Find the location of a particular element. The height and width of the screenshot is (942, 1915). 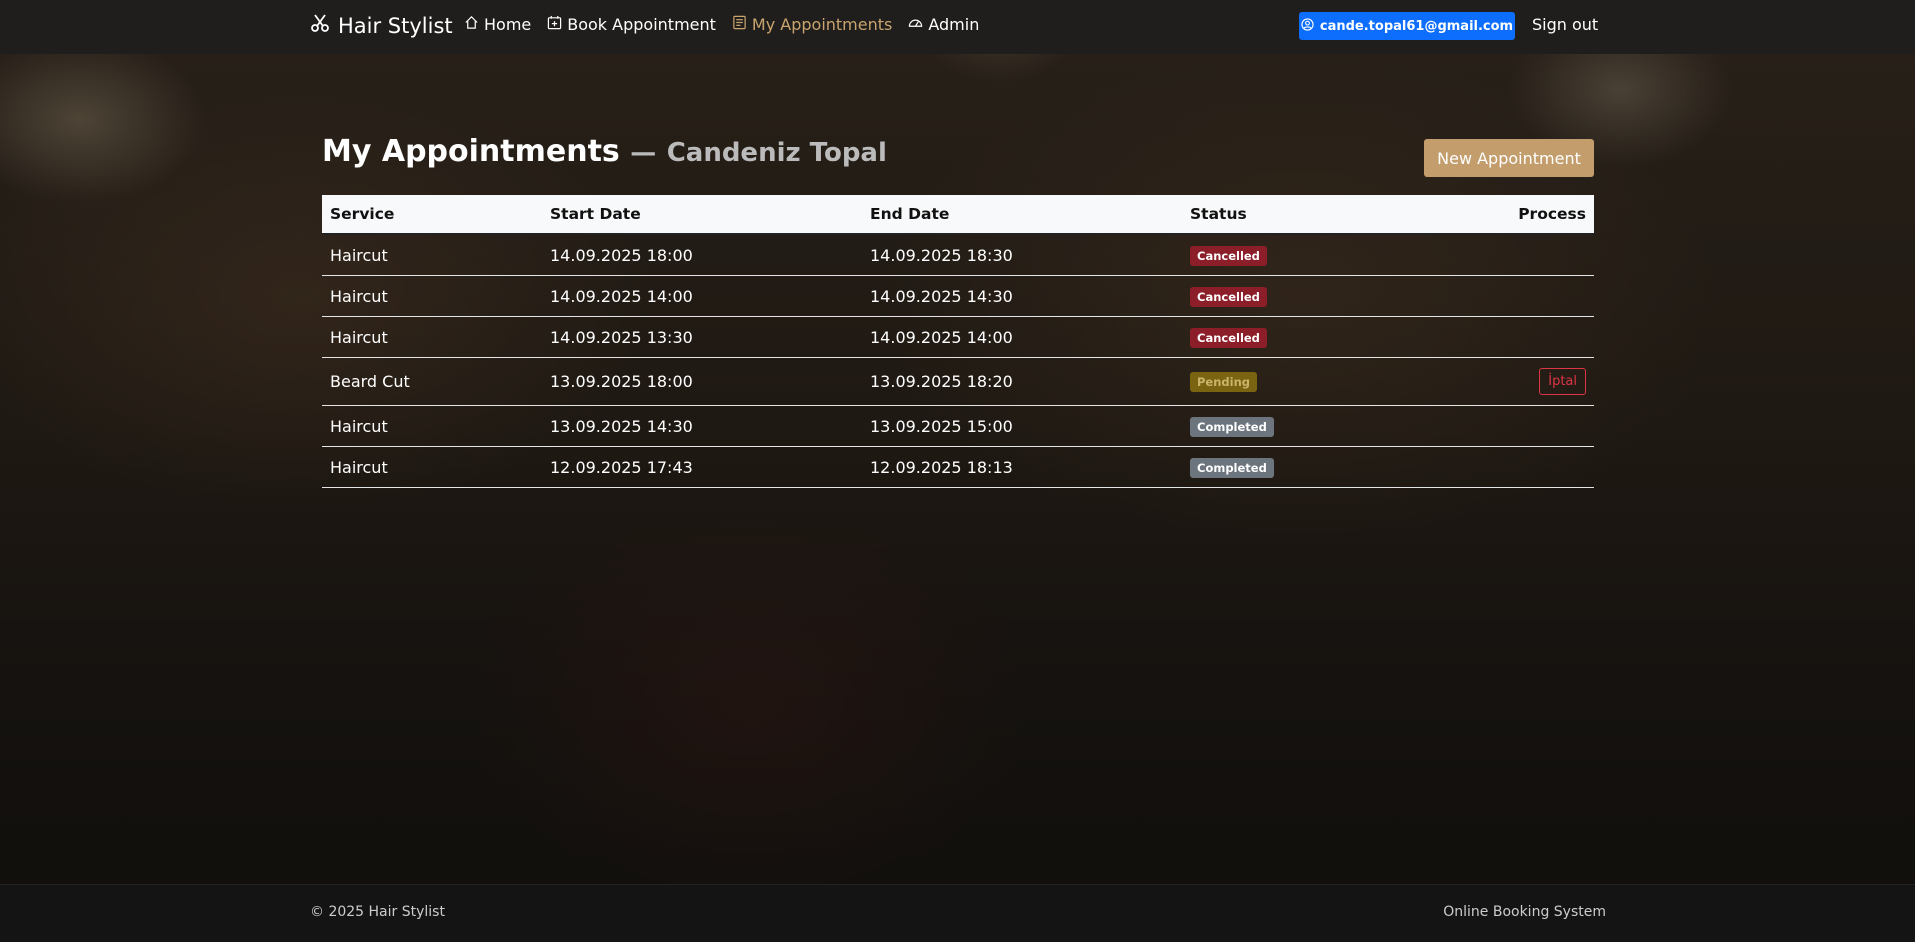

cancel-appointment-button: İptal is located at coordinates (1562, 381).